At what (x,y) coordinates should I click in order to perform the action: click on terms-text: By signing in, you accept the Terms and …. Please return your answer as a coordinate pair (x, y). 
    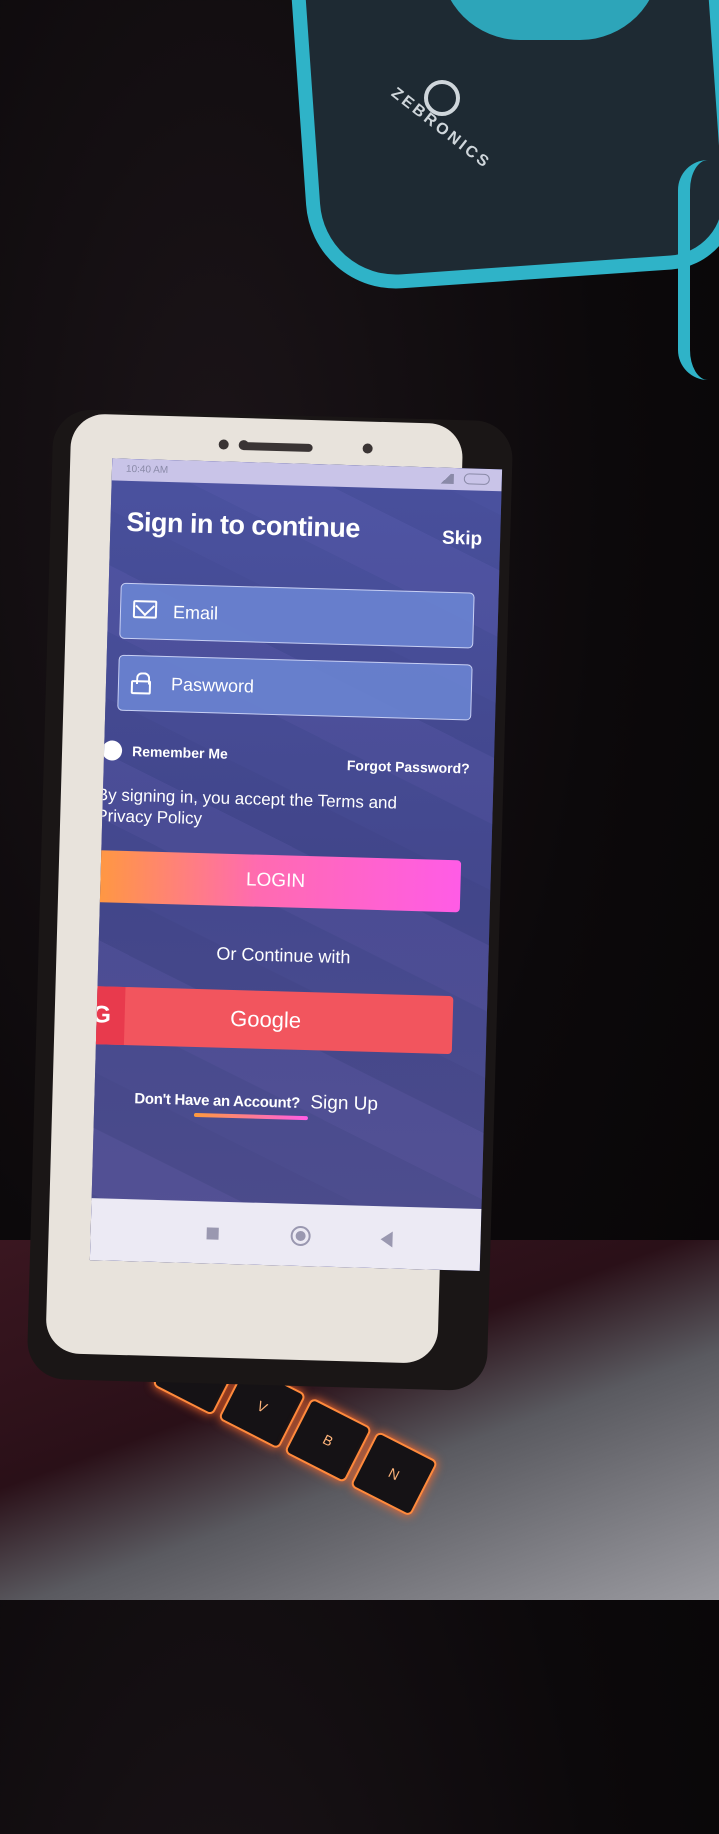
    Looking at the image, I should click on (247, 807).